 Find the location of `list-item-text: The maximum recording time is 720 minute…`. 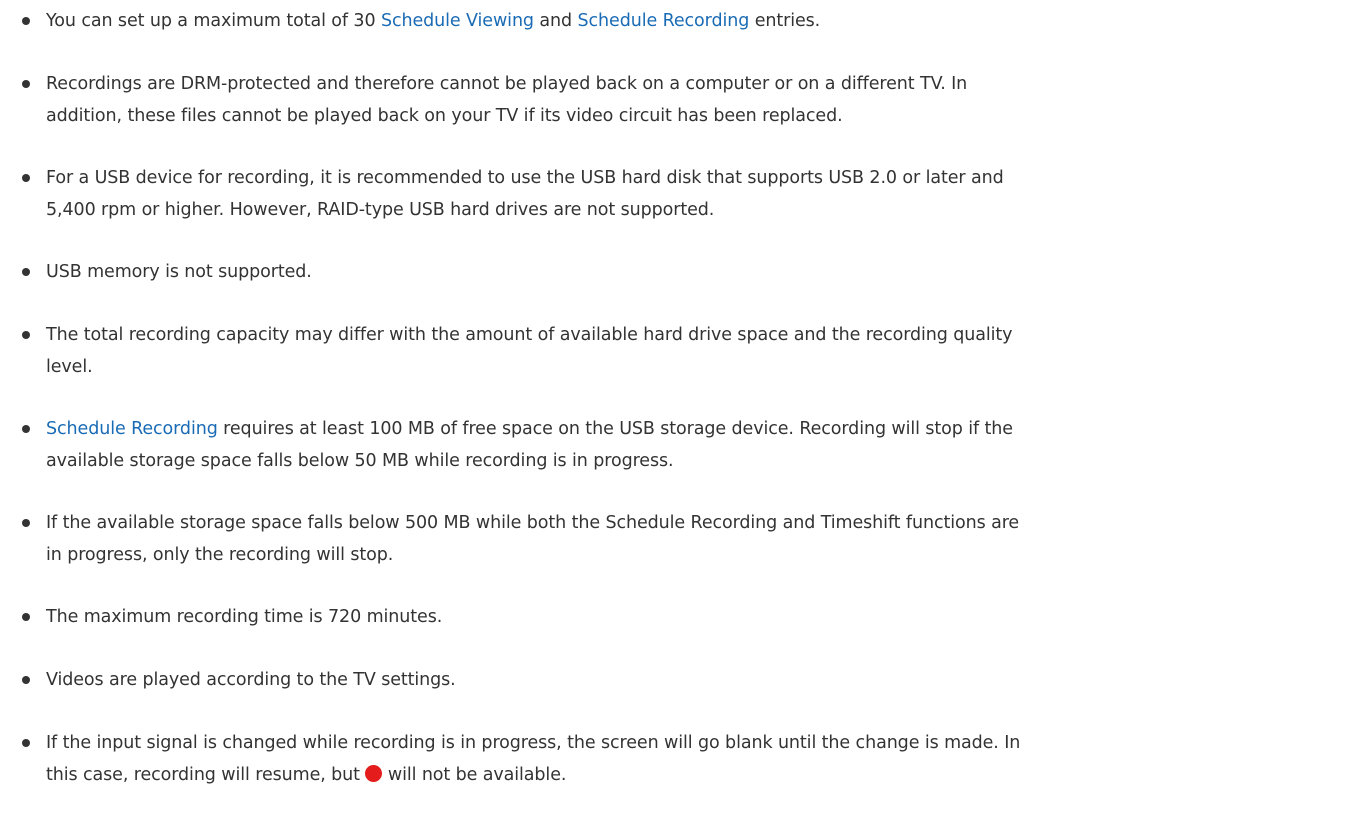

list-item-text: The maximum recording time is 720 minute… is located at coordinates (696, 617).